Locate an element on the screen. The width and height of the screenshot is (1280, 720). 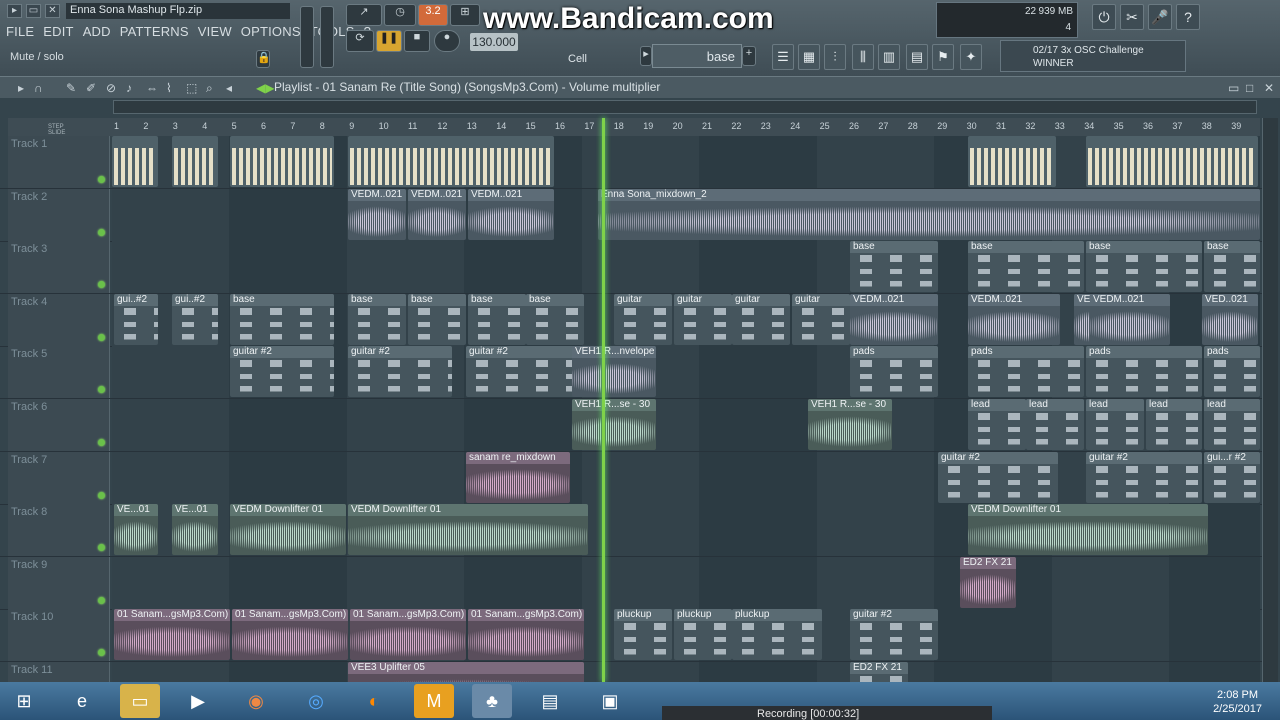
power-icon: ⏻ is located at coordinates (1104, 17).